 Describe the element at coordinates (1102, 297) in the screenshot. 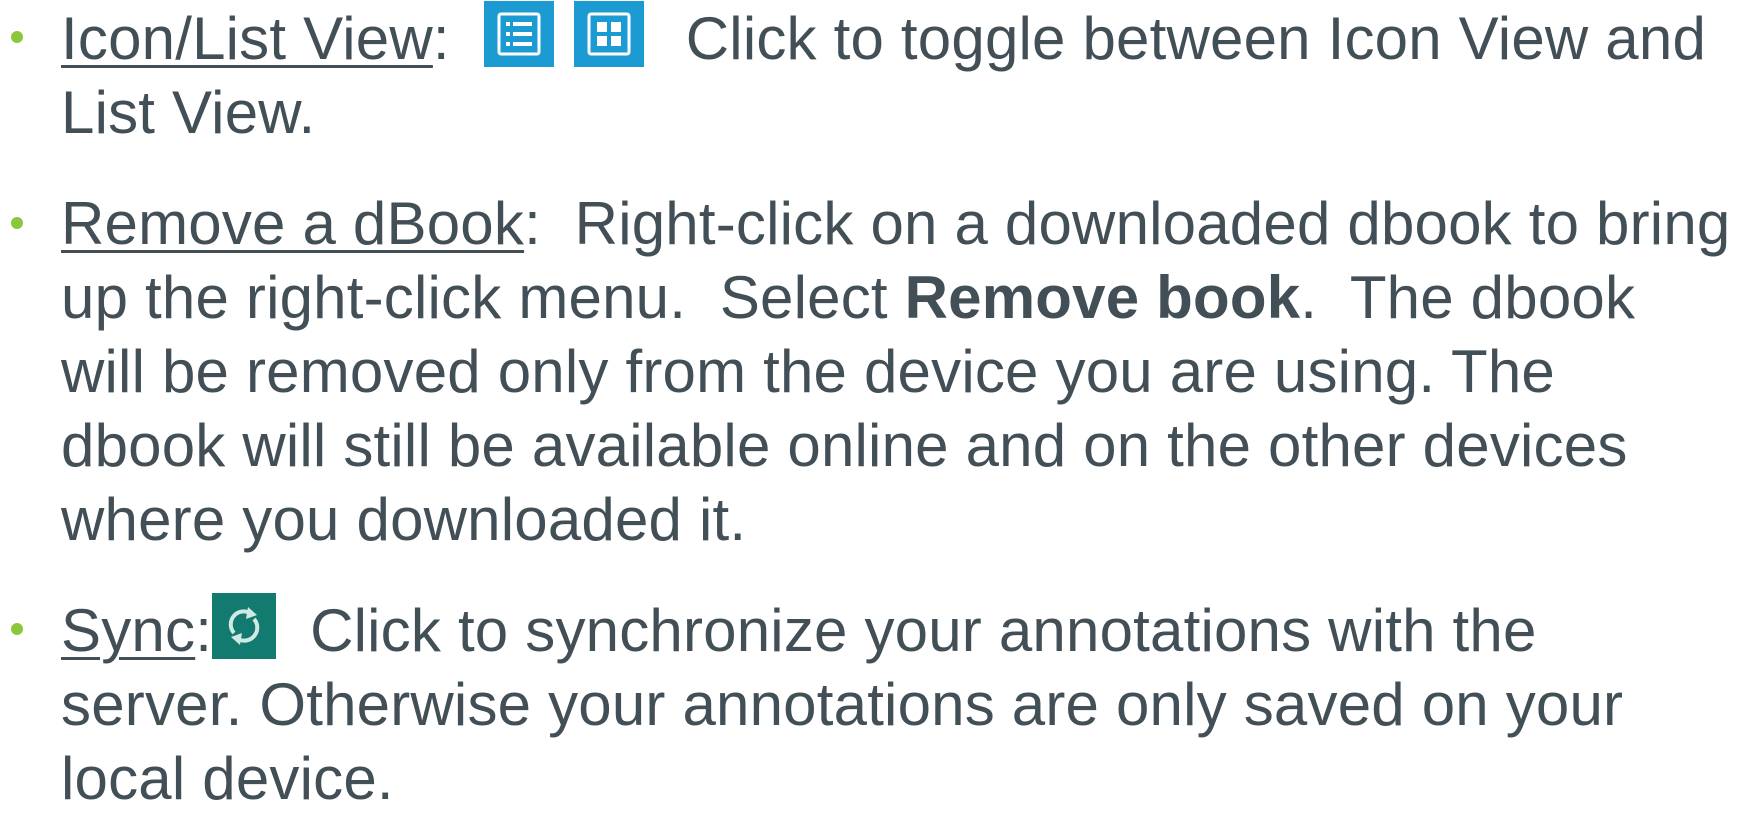

I see `remove-book-label: Remove book` at that location.